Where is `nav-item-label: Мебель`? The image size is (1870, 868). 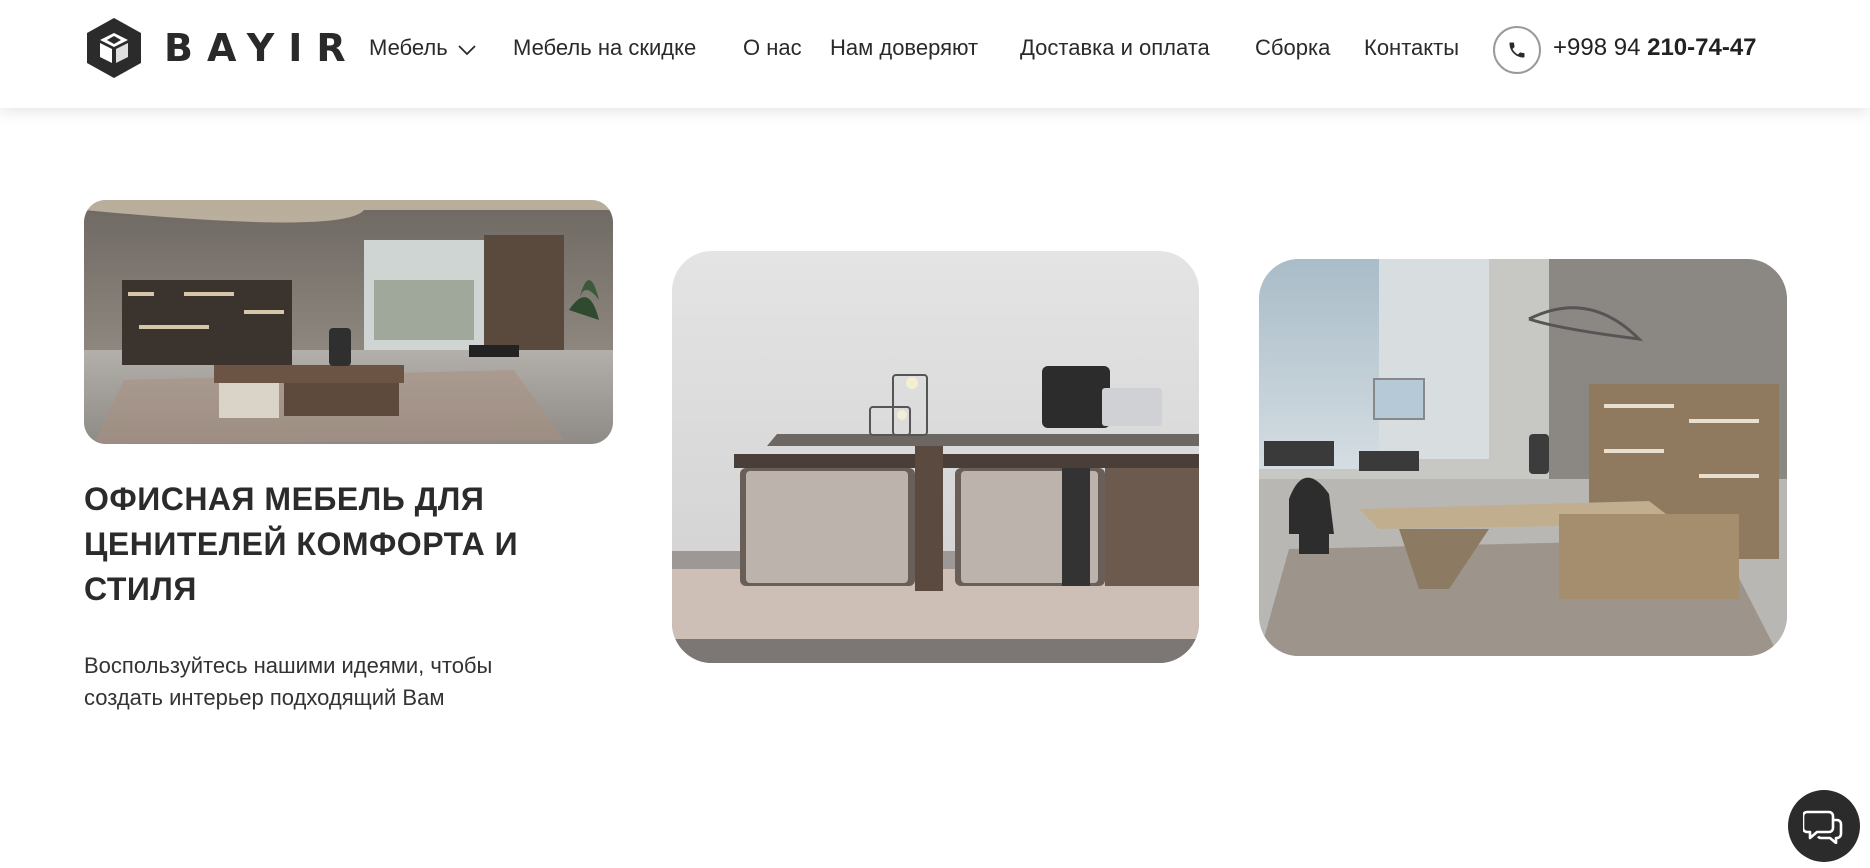
nav-item-label: Мебель is located at coordinates (408, 47).